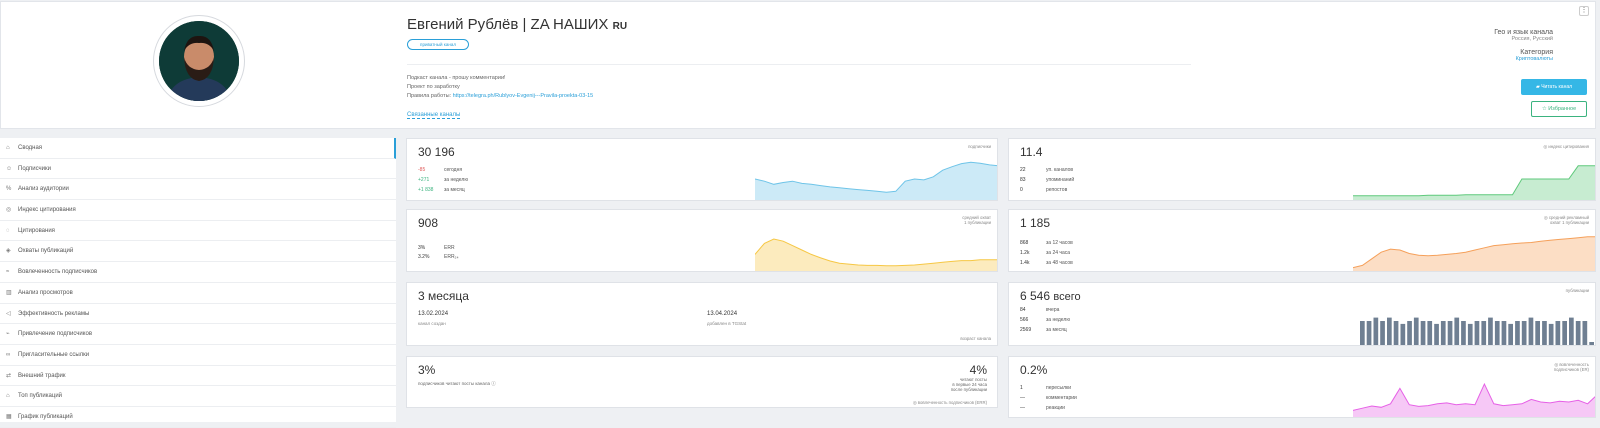 The width and height of the screenshot is (1600, 428). I want to click on wifi-icon: ≈, so click(8, 272).